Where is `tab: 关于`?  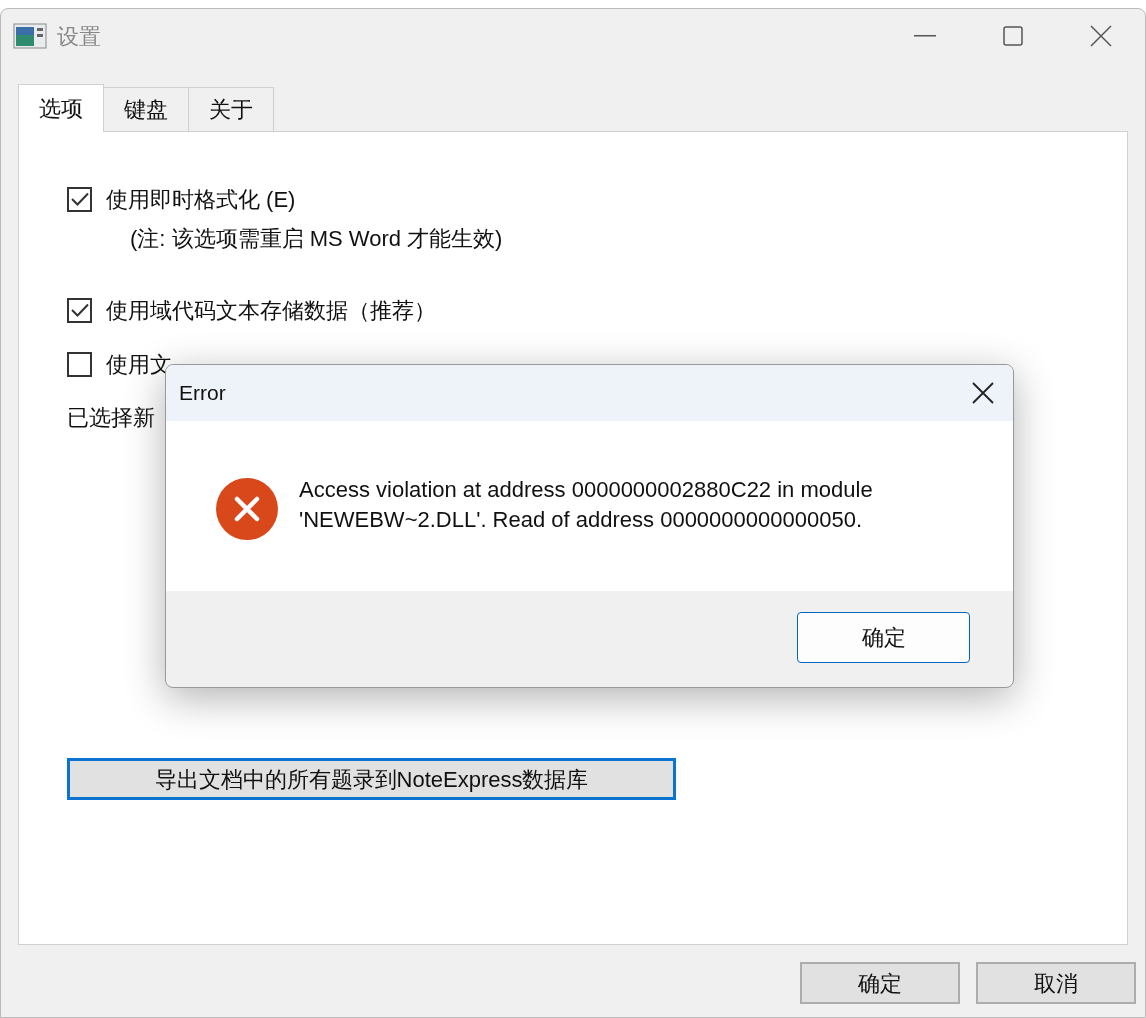 tab: 关于 is located at coordinates (231, 109).